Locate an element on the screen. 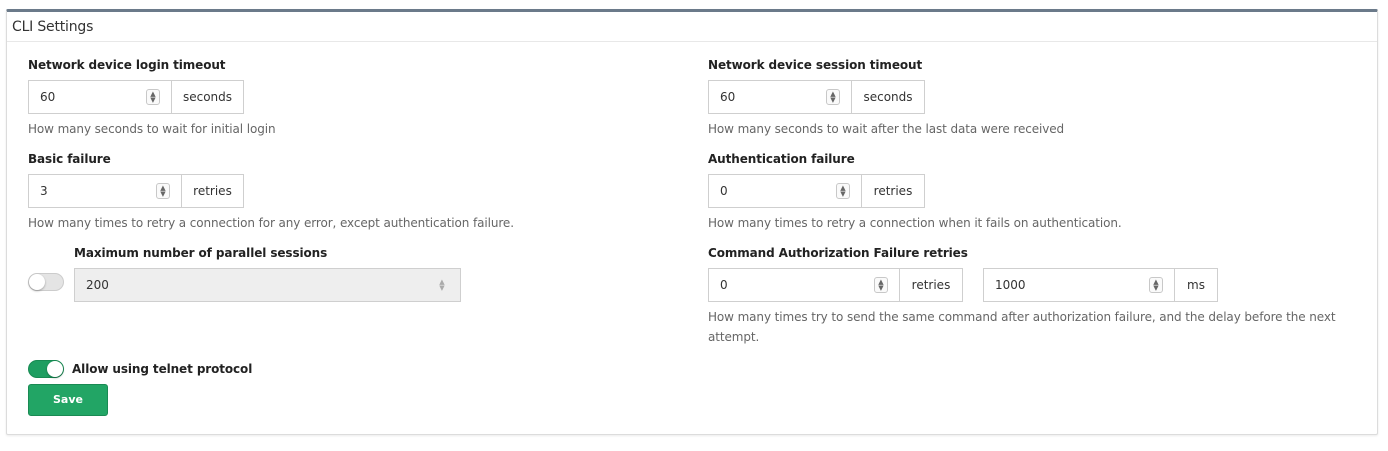  parallel-sessions-input: 200 ▲ ▼ is located at coordinates (267, 285).